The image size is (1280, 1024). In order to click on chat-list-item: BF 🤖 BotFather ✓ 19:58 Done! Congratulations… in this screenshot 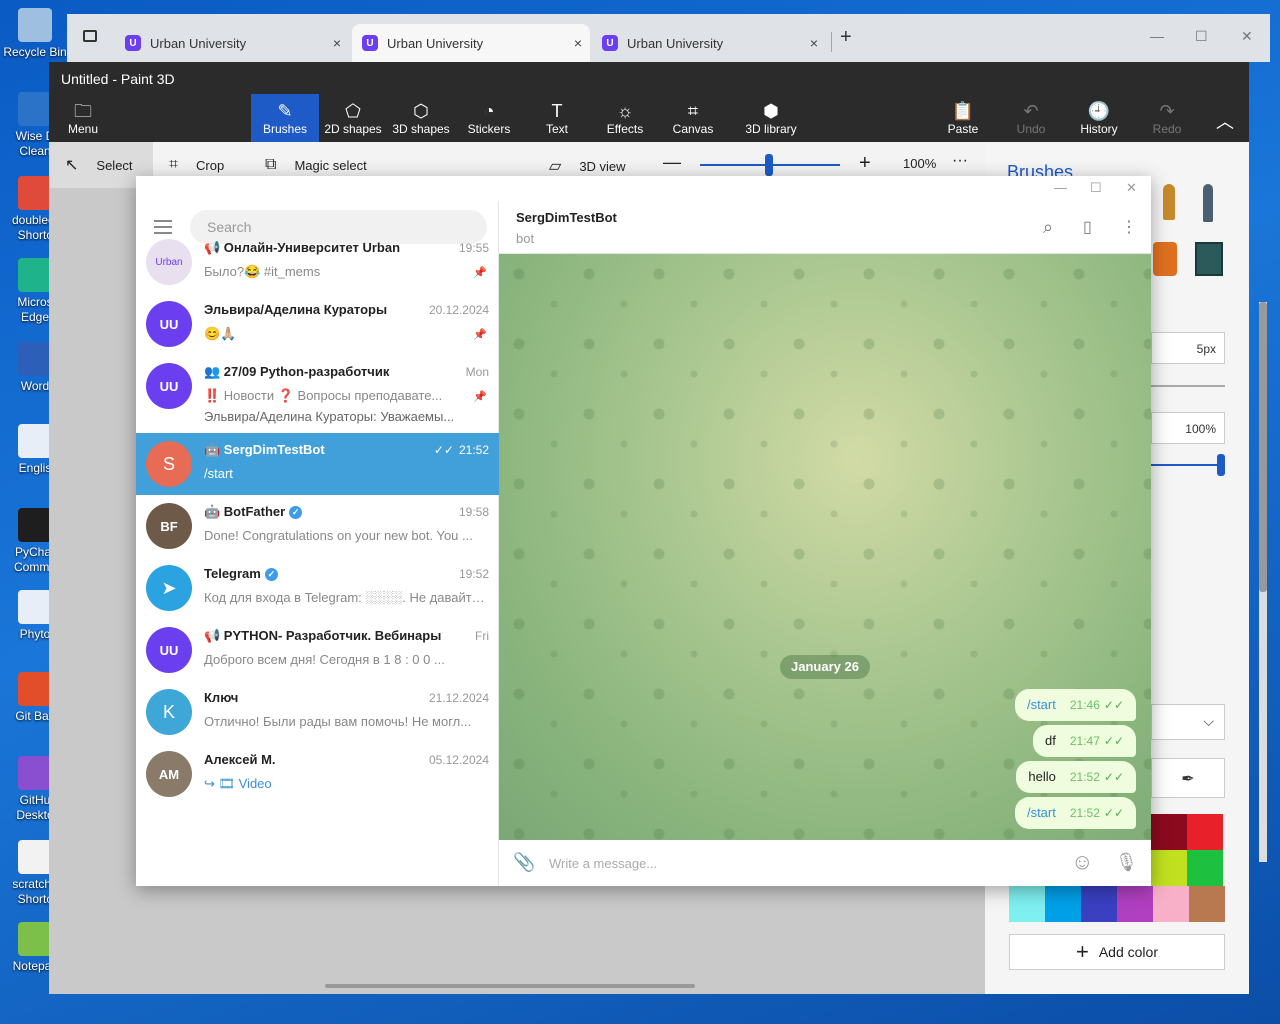, I will do `click(317, 526)`.